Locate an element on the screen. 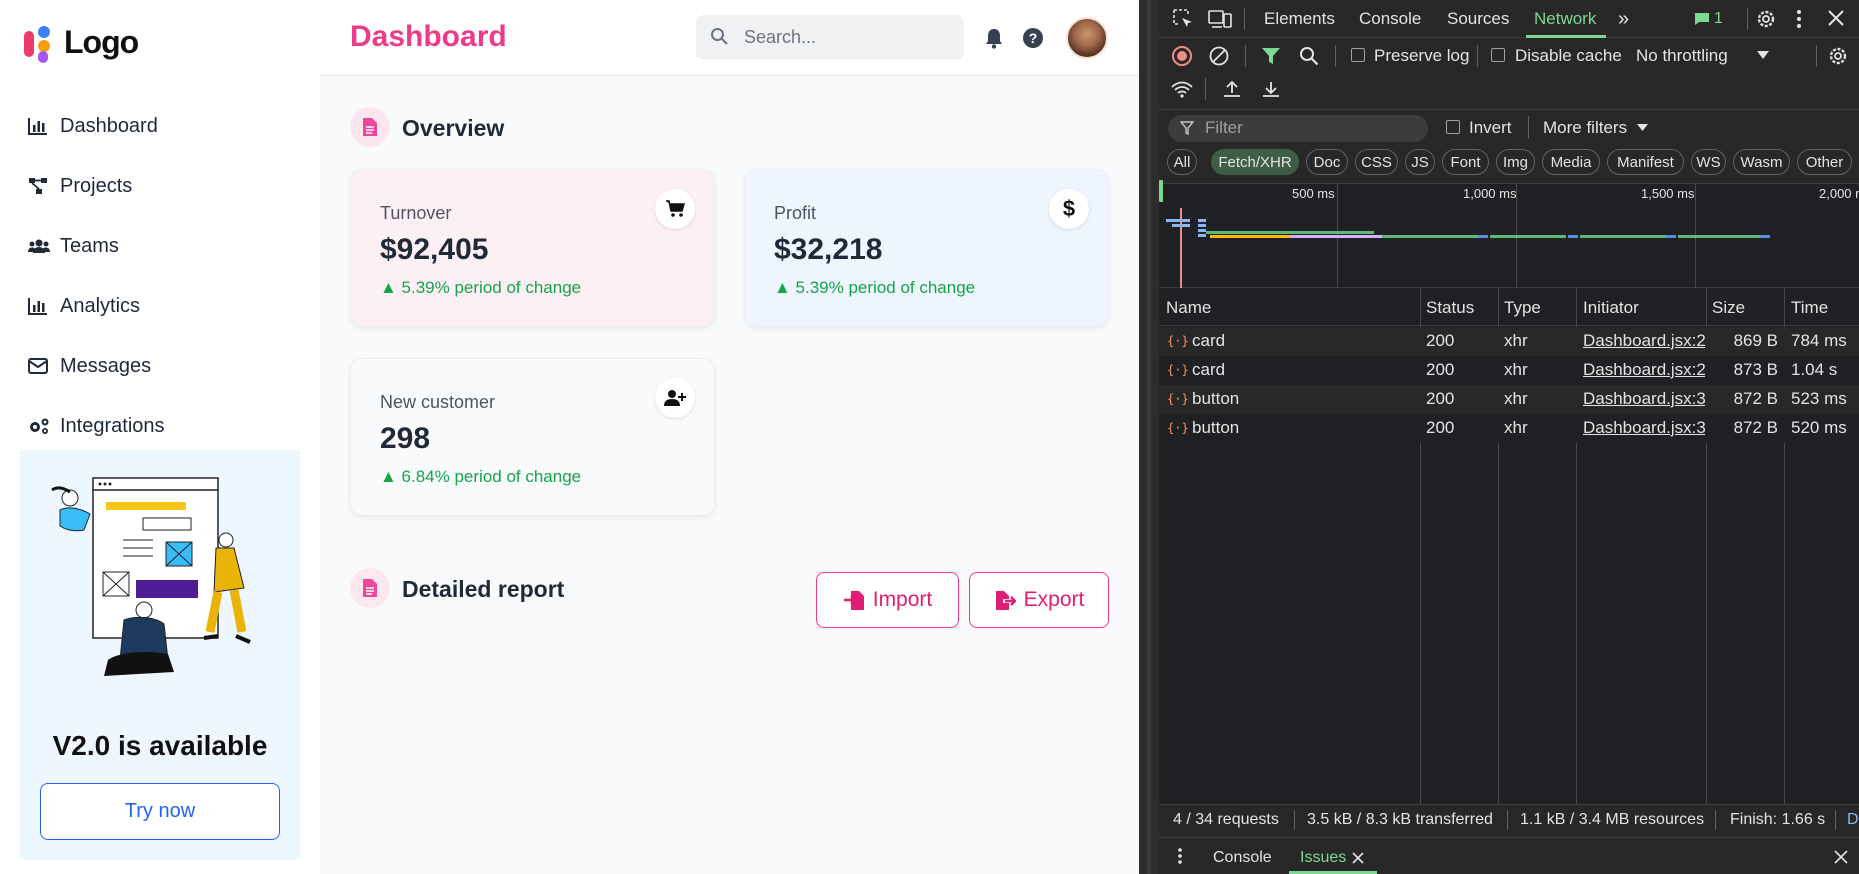  cogs-icon is located at coordinates (44, 426).